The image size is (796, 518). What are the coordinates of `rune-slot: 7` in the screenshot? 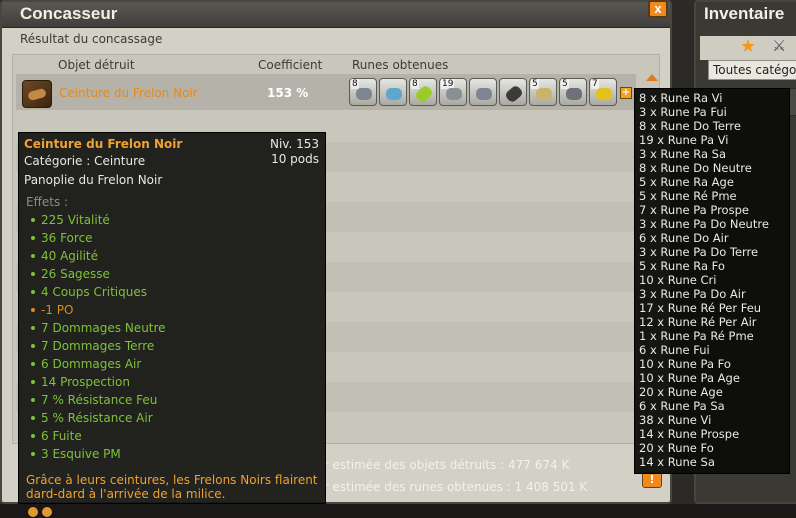 It's located at (603, 92).